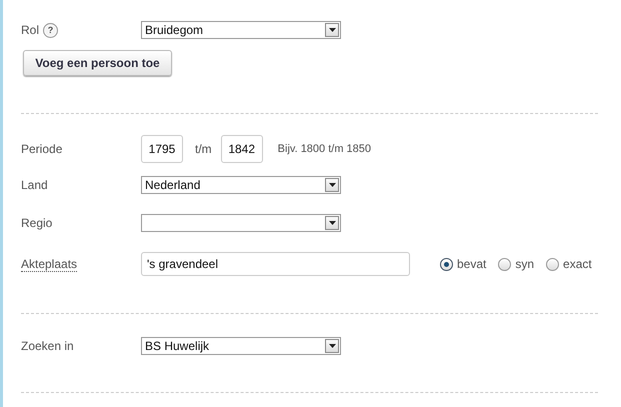 The height and width of the screenshot is (407, 621). I want to click on radio-option: bevat, so click(463, 264).